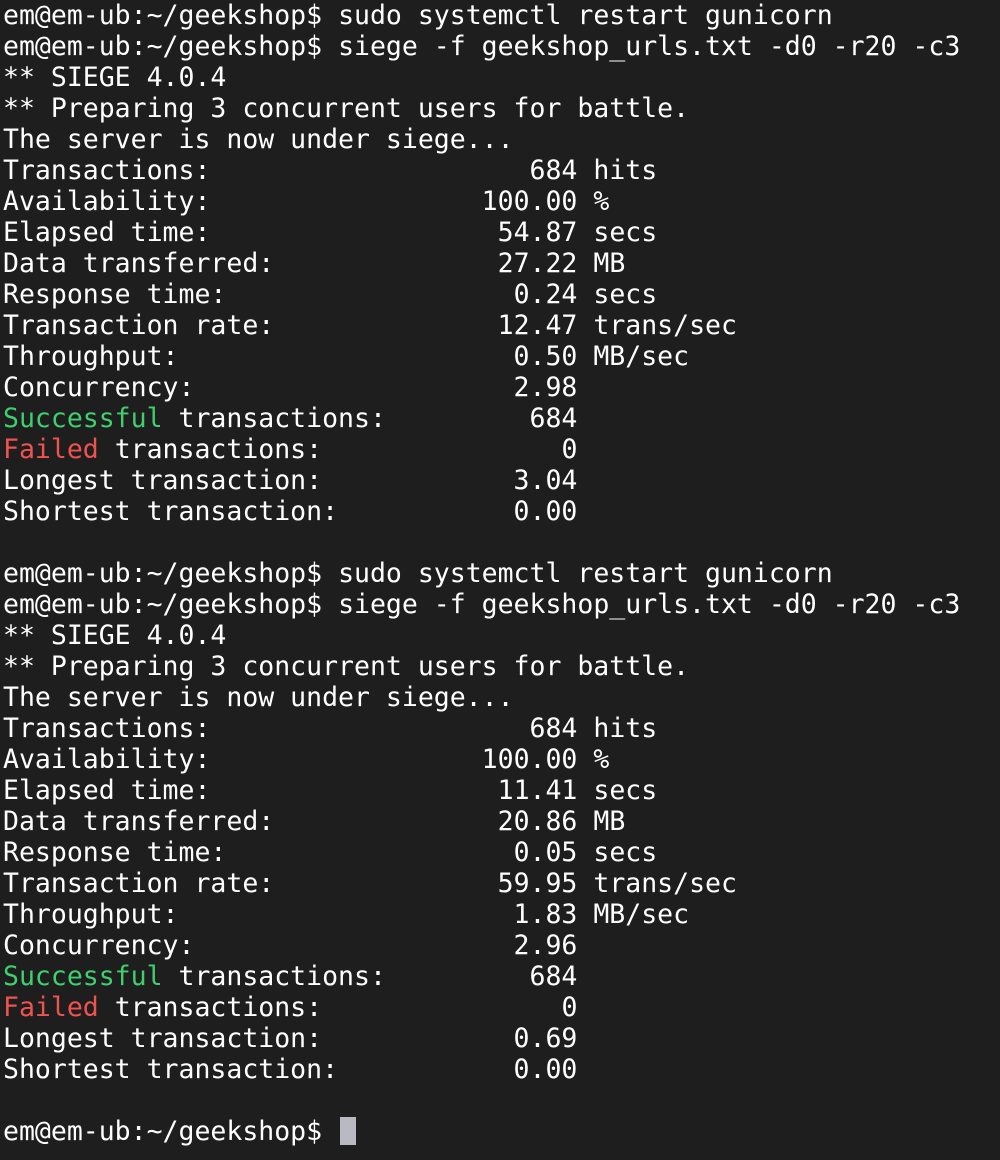 The image size is (1000, 1160). I want to click on text-cursor, so click(348, 1131).